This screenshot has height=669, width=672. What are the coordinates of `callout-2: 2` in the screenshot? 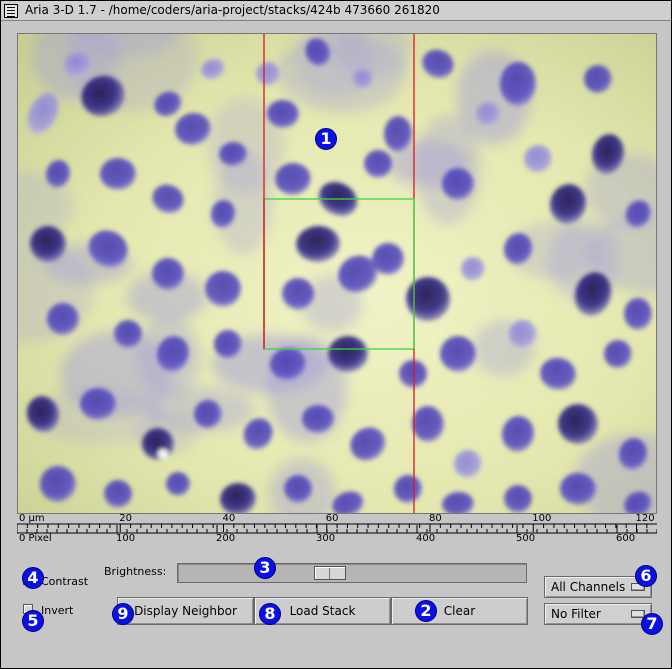 It's located at (426, 611).